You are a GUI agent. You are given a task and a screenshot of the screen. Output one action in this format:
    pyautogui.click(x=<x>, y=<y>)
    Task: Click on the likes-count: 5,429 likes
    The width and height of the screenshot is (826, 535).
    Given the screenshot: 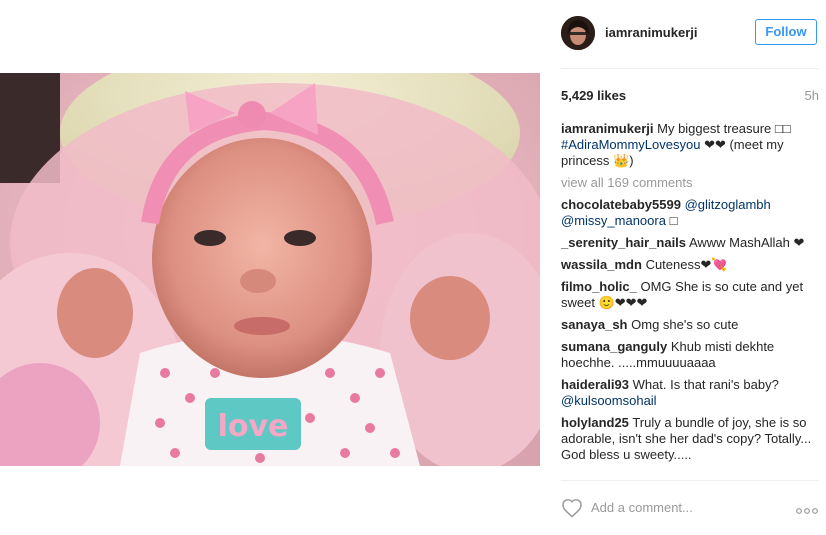 What is the action you would take?
    pyautogui.click(x=593, y=95)
    